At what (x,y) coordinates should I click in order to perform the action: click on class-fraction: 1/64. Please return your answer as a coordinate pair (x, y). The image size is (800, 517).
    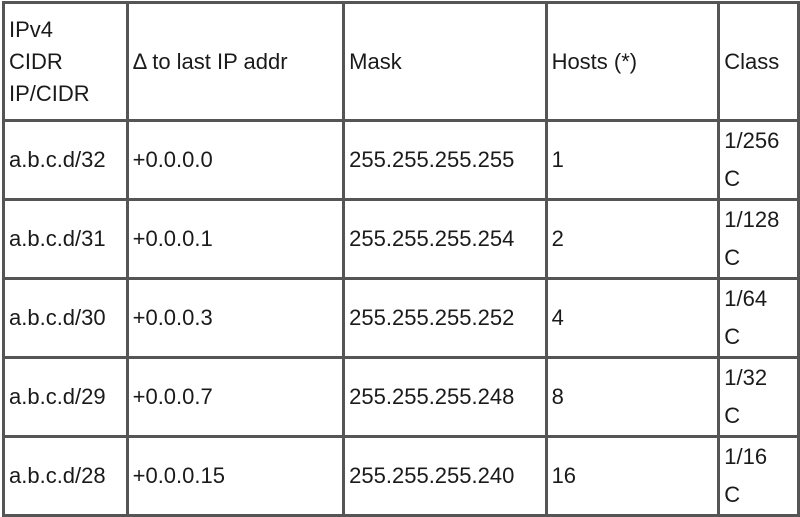
    Looking at the image, I should click on (746, 298).